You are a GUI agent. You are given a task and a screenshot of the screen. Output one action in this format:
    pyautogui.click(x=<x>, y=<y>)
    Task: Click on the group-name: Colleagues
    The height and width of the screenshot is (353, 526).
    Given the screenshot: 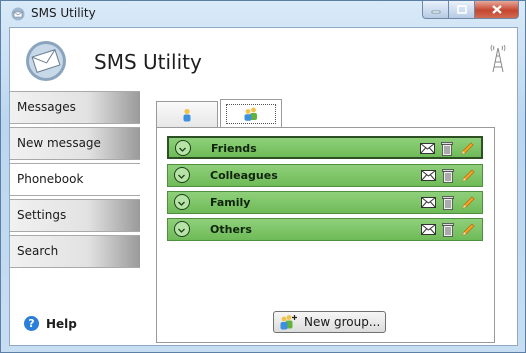 What is the action you would take?
    pyautogui.click(x=244, y=175)
    